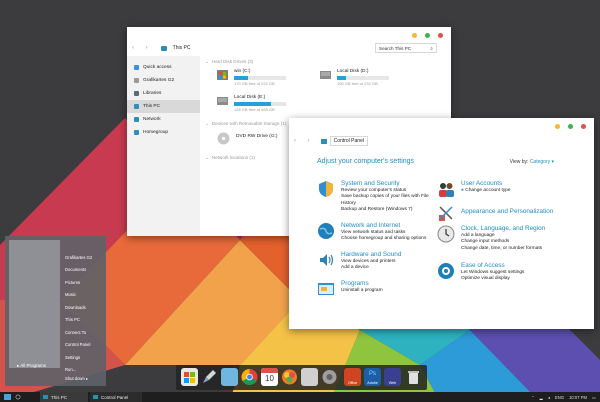  I want to click on start-item-downloads: Downloads, so click(85, 307).